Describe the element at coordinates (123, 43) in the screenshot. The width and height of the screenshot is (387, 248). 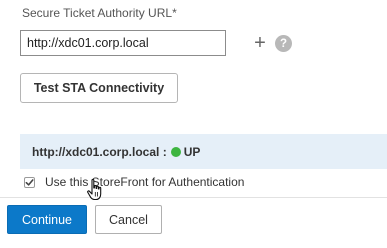
I see `sta-url-input` at that location.